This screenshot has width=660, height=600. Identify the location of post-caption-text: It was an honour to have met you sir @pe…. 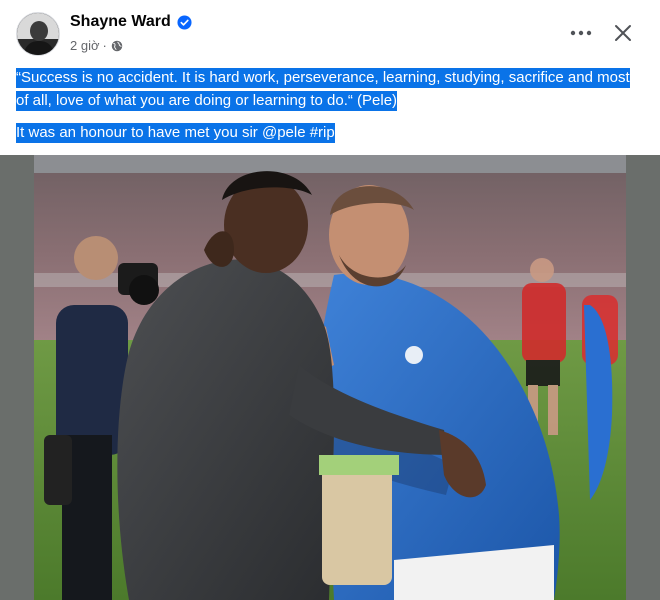
(175, 133).